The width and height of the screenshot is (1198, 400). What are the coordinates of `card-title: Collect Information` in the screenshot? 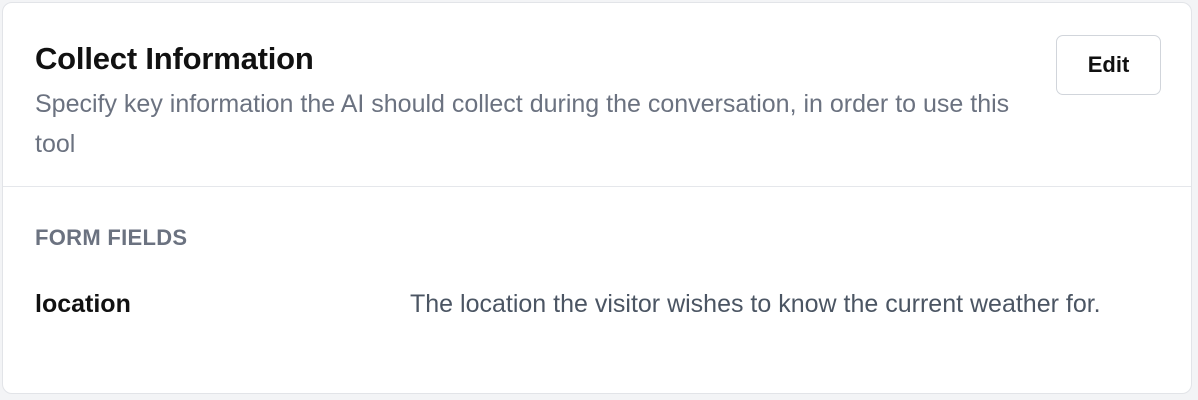 It's located at (174, 58).